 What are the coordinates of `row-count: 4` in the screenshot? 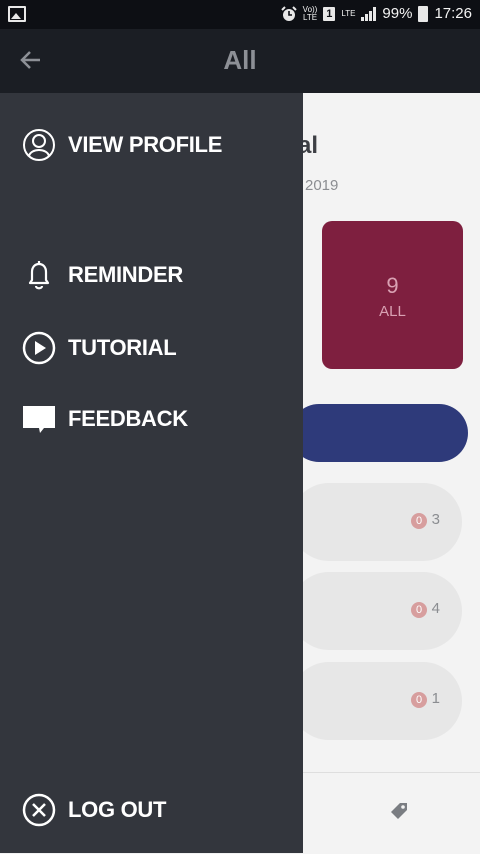 It's located at (435, 608).